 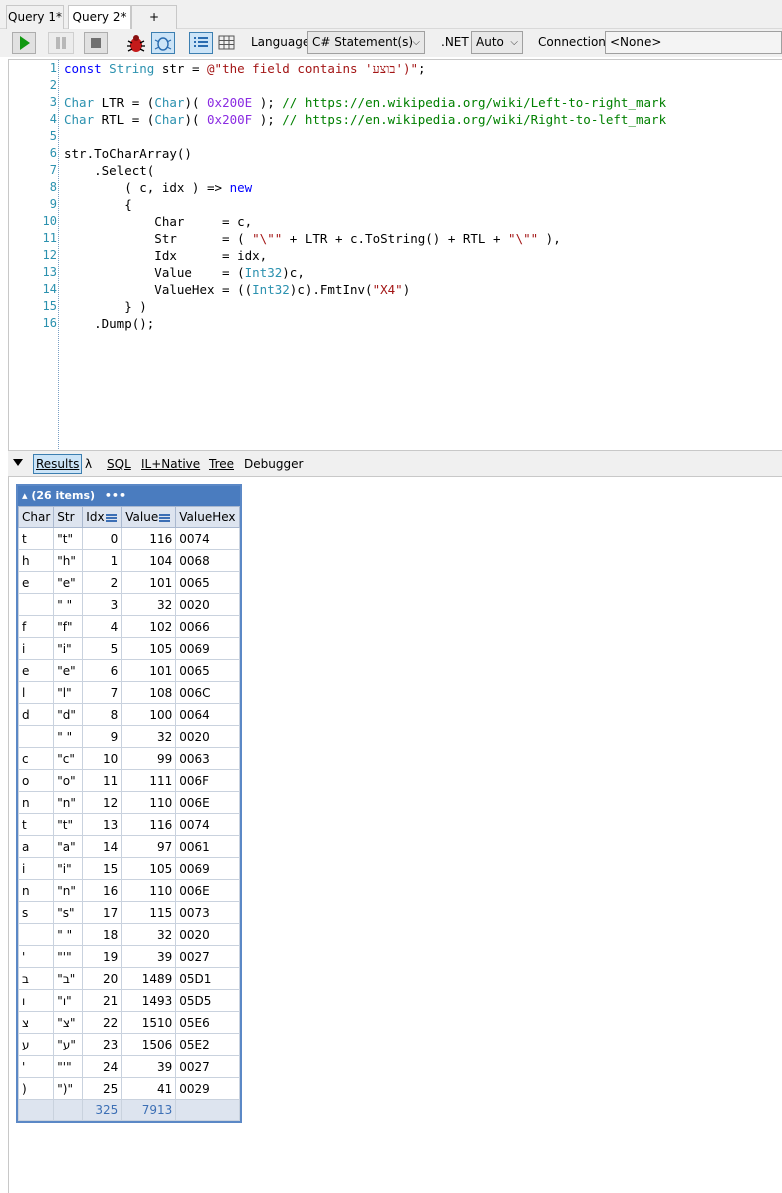 What do you see at coordinates (207, 1066) in the screenshot?
I see `table-cell: 0027` at bounding box center [207, 1066].